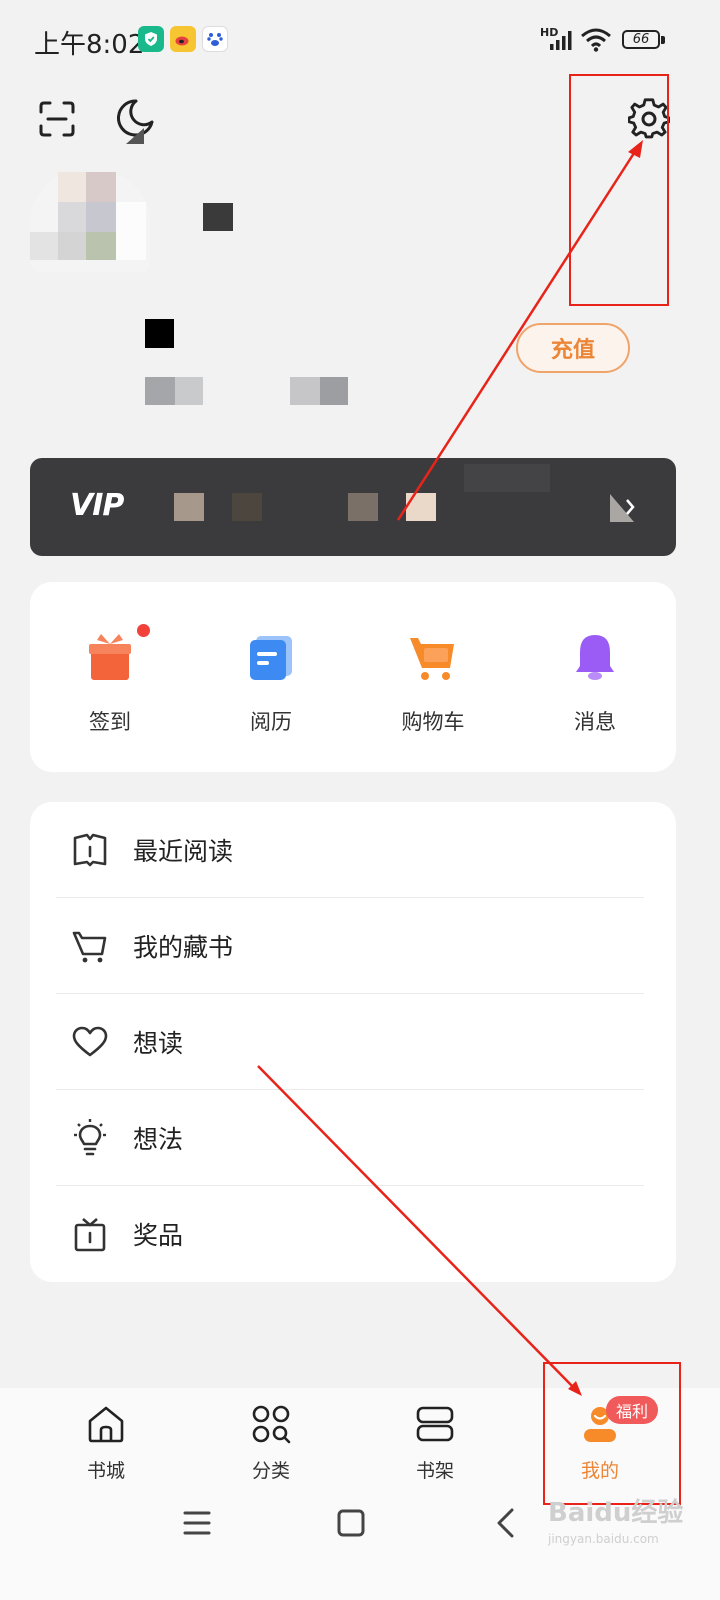 Image resolution: width=720 pixels, height=1600 pixels. Describe the element at coordinates (616, 1513) in the screenshot. I see `watermark-logo: Baidu经验` at that location.